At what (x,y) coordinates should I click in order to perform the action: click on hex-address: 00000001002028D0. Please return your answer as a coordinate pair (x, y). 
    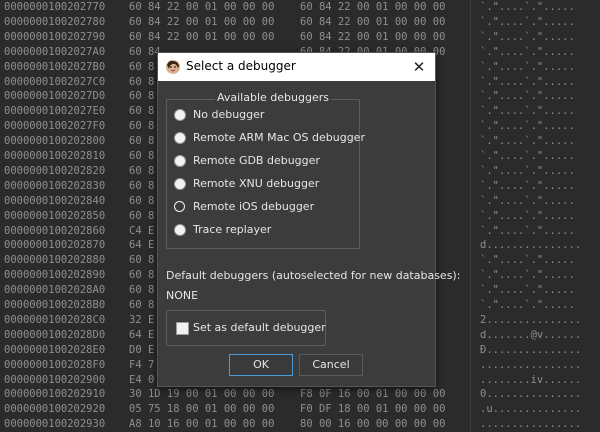
    Looking at the image, I should click on (55, 334).